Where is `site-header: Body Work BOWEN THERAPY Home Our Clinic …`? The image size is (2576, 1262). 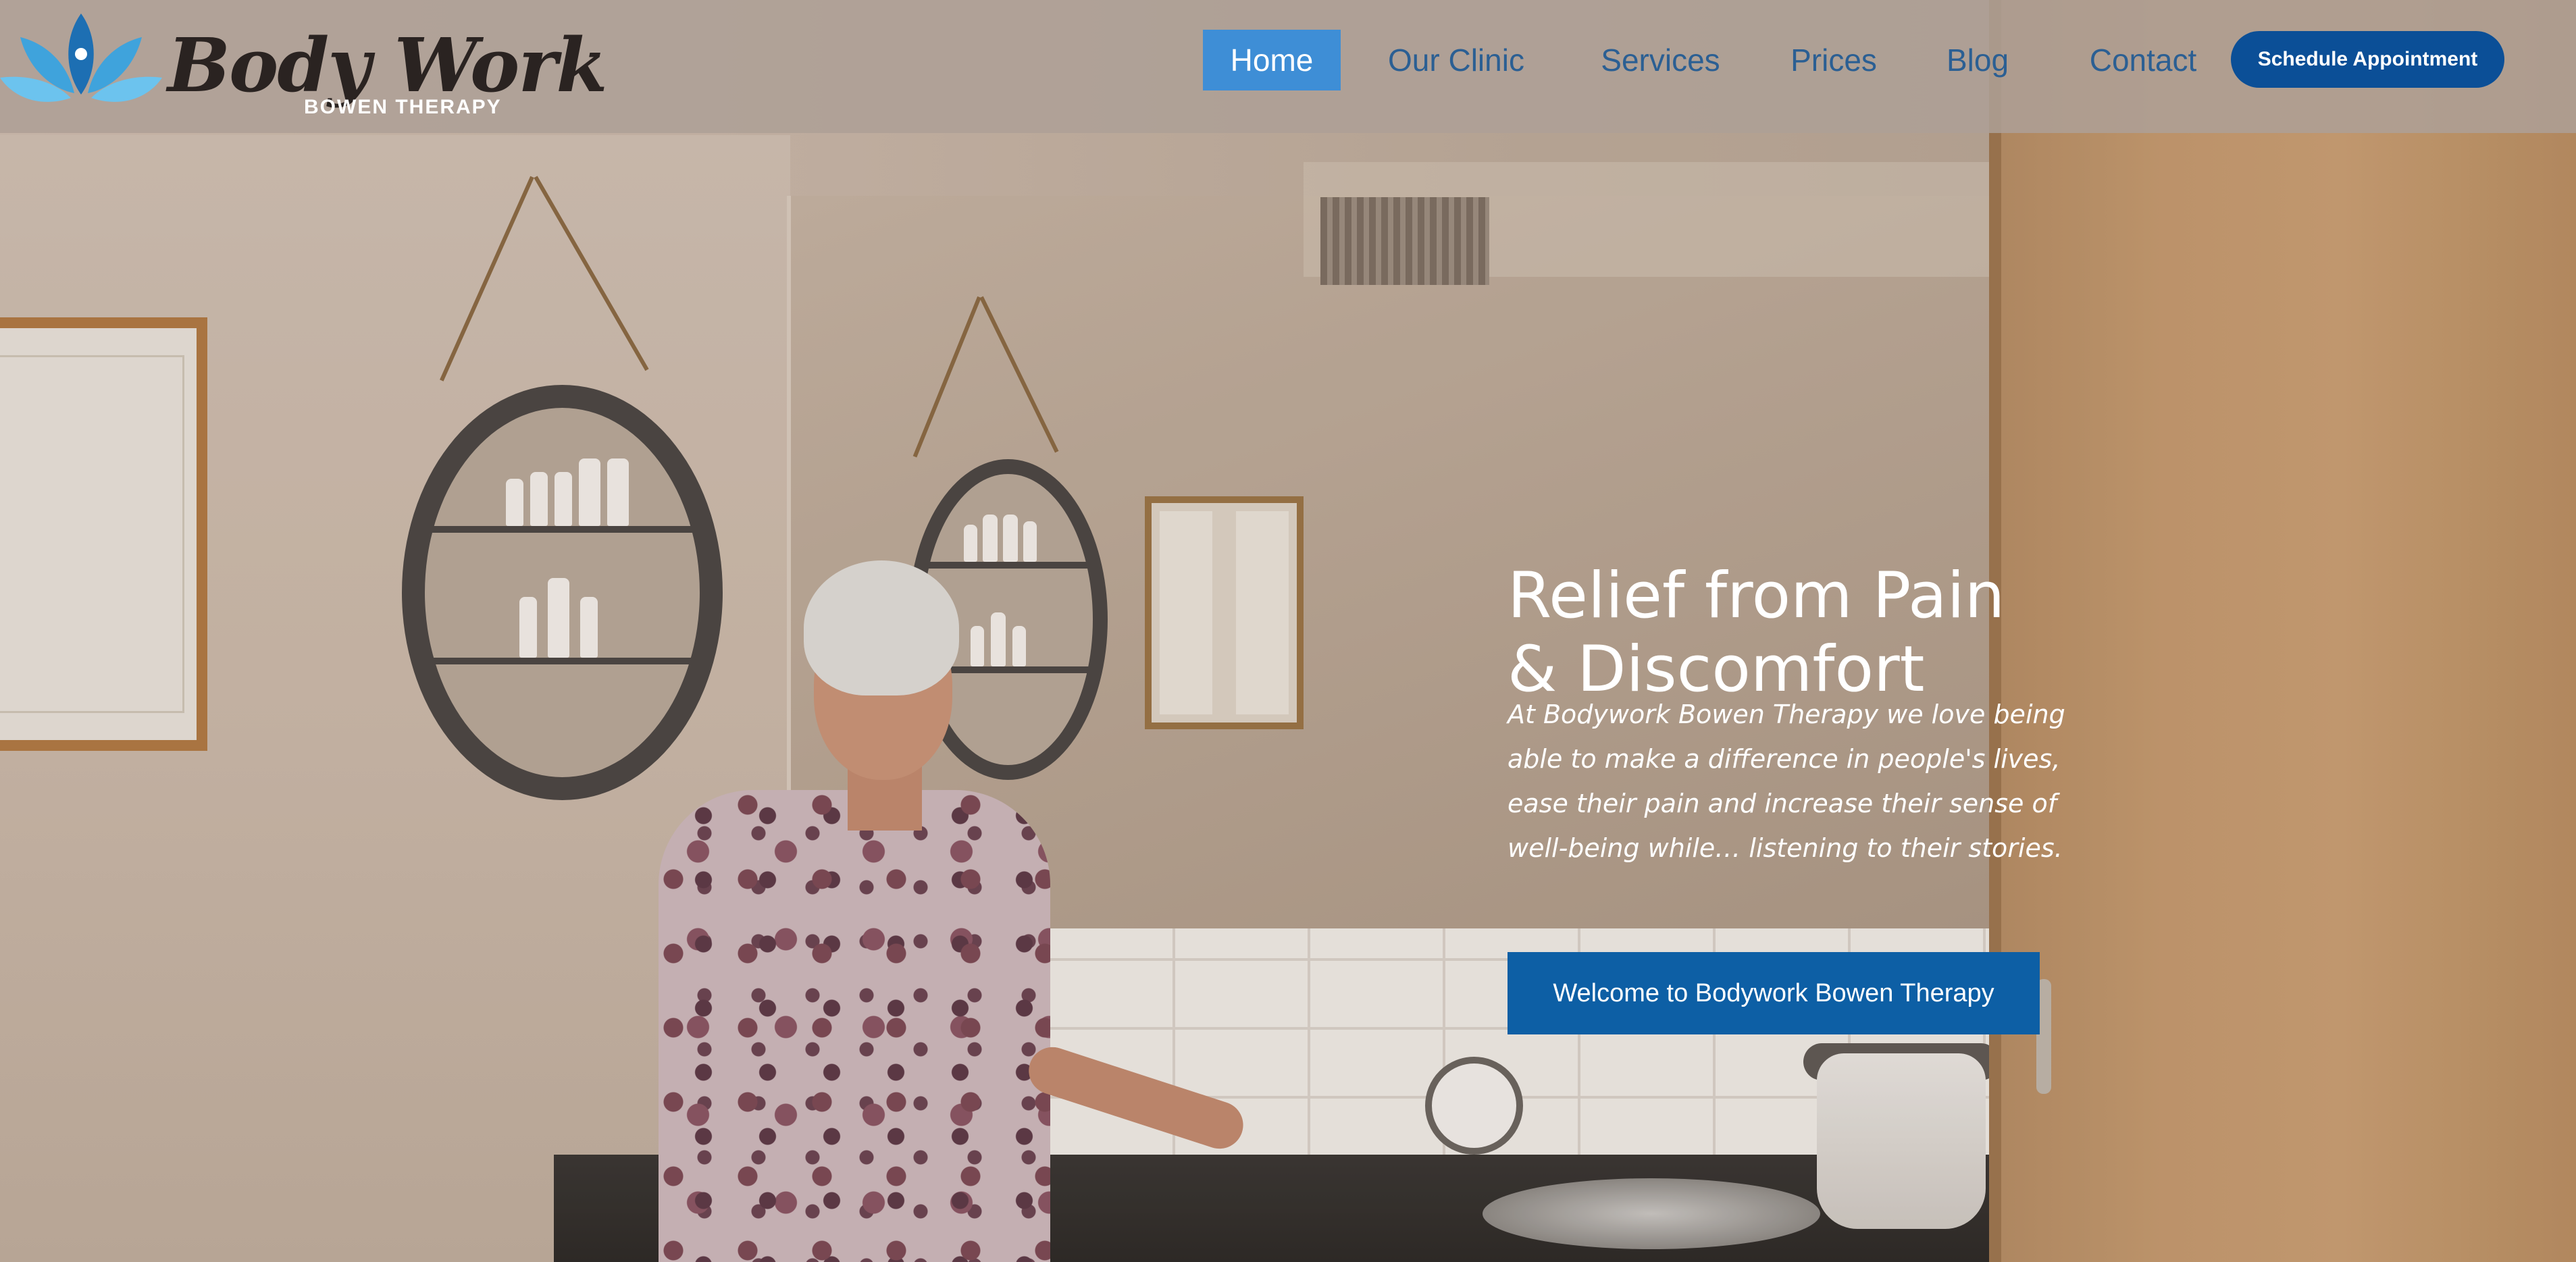
site-header: Body Work BOWEN THERAPY Home Our Clinic … is located at coordinates (1288, 67).